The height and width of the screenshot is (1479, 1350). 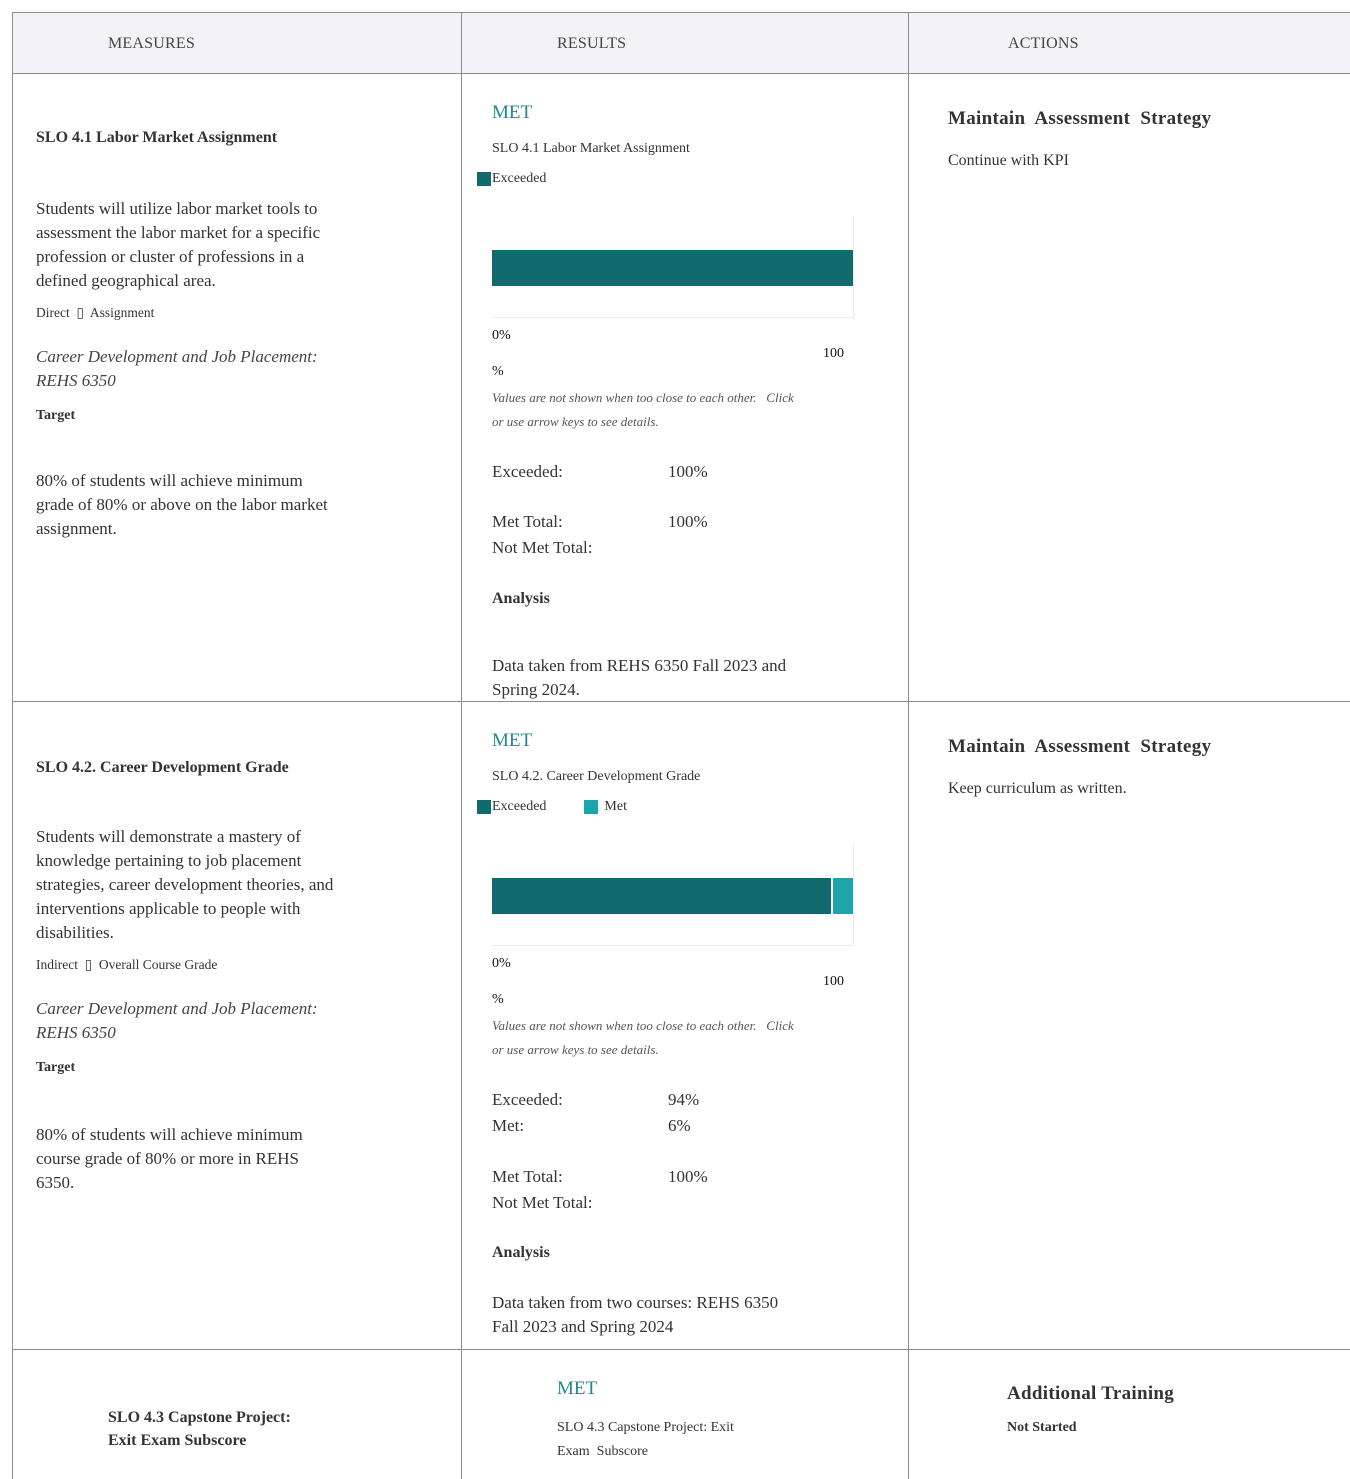 What do you see at coordinates (162, 767) in the screenshot?
I see `slo-title: SLO 4.2. Career Development Grade` at bounding box center [162, 767].